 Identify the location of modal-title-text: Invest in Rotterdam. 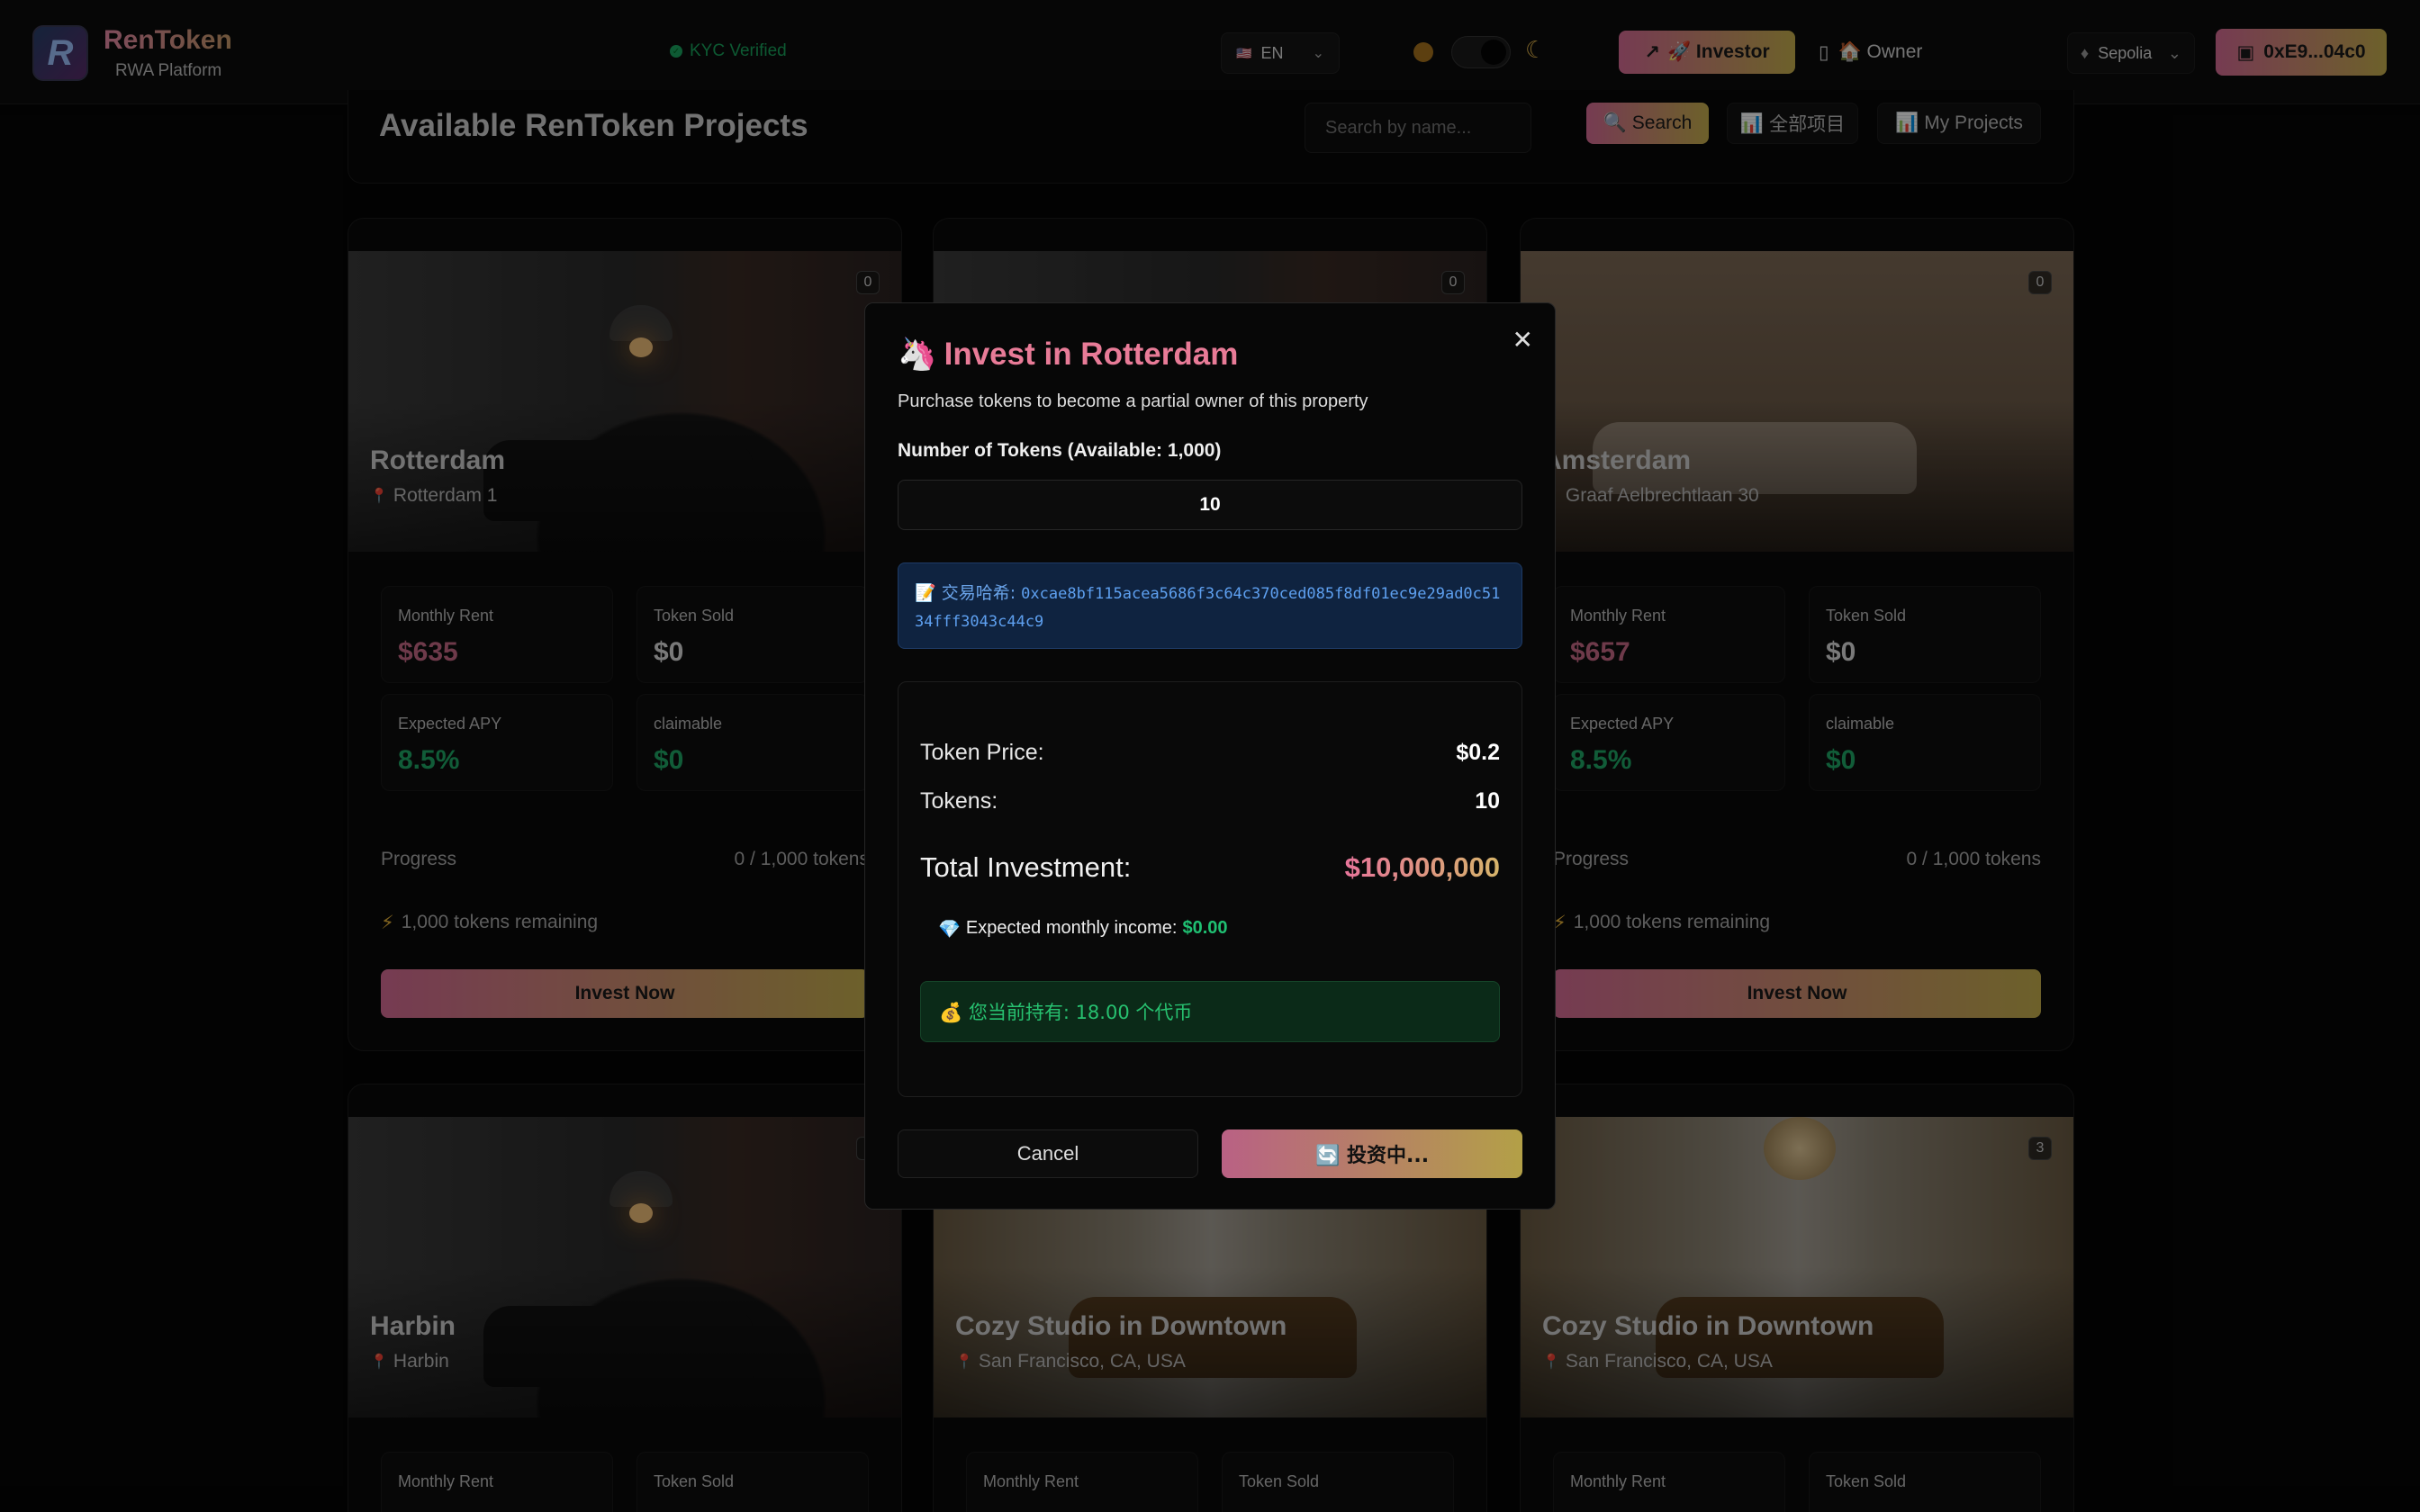
(1091, 354).